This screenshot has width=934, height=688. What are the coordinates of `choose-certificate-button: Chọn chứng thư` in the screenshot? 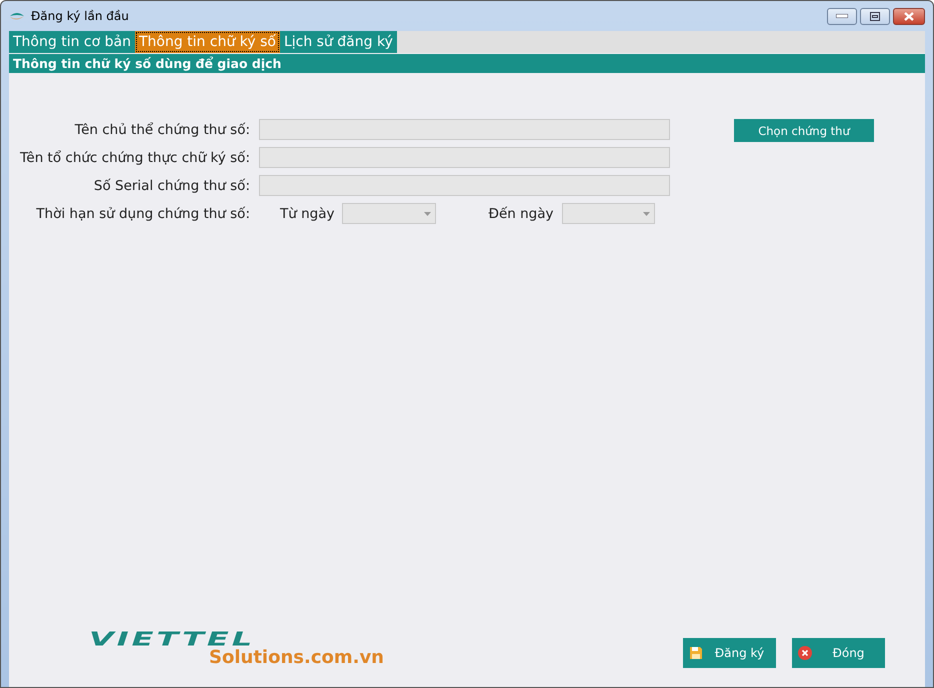 It's located at (804, 130).